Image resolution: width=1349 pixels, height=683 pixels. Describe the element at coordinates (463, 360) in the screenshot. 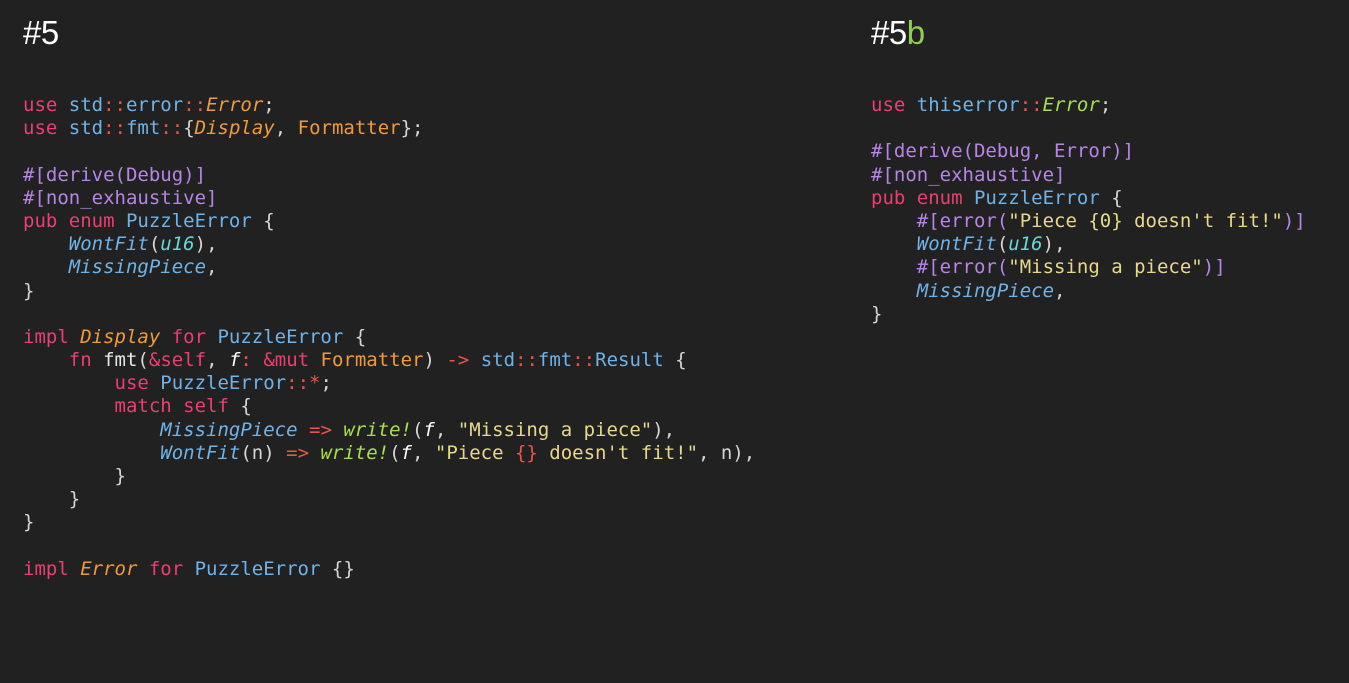

I see `code-token: ->` at that location.